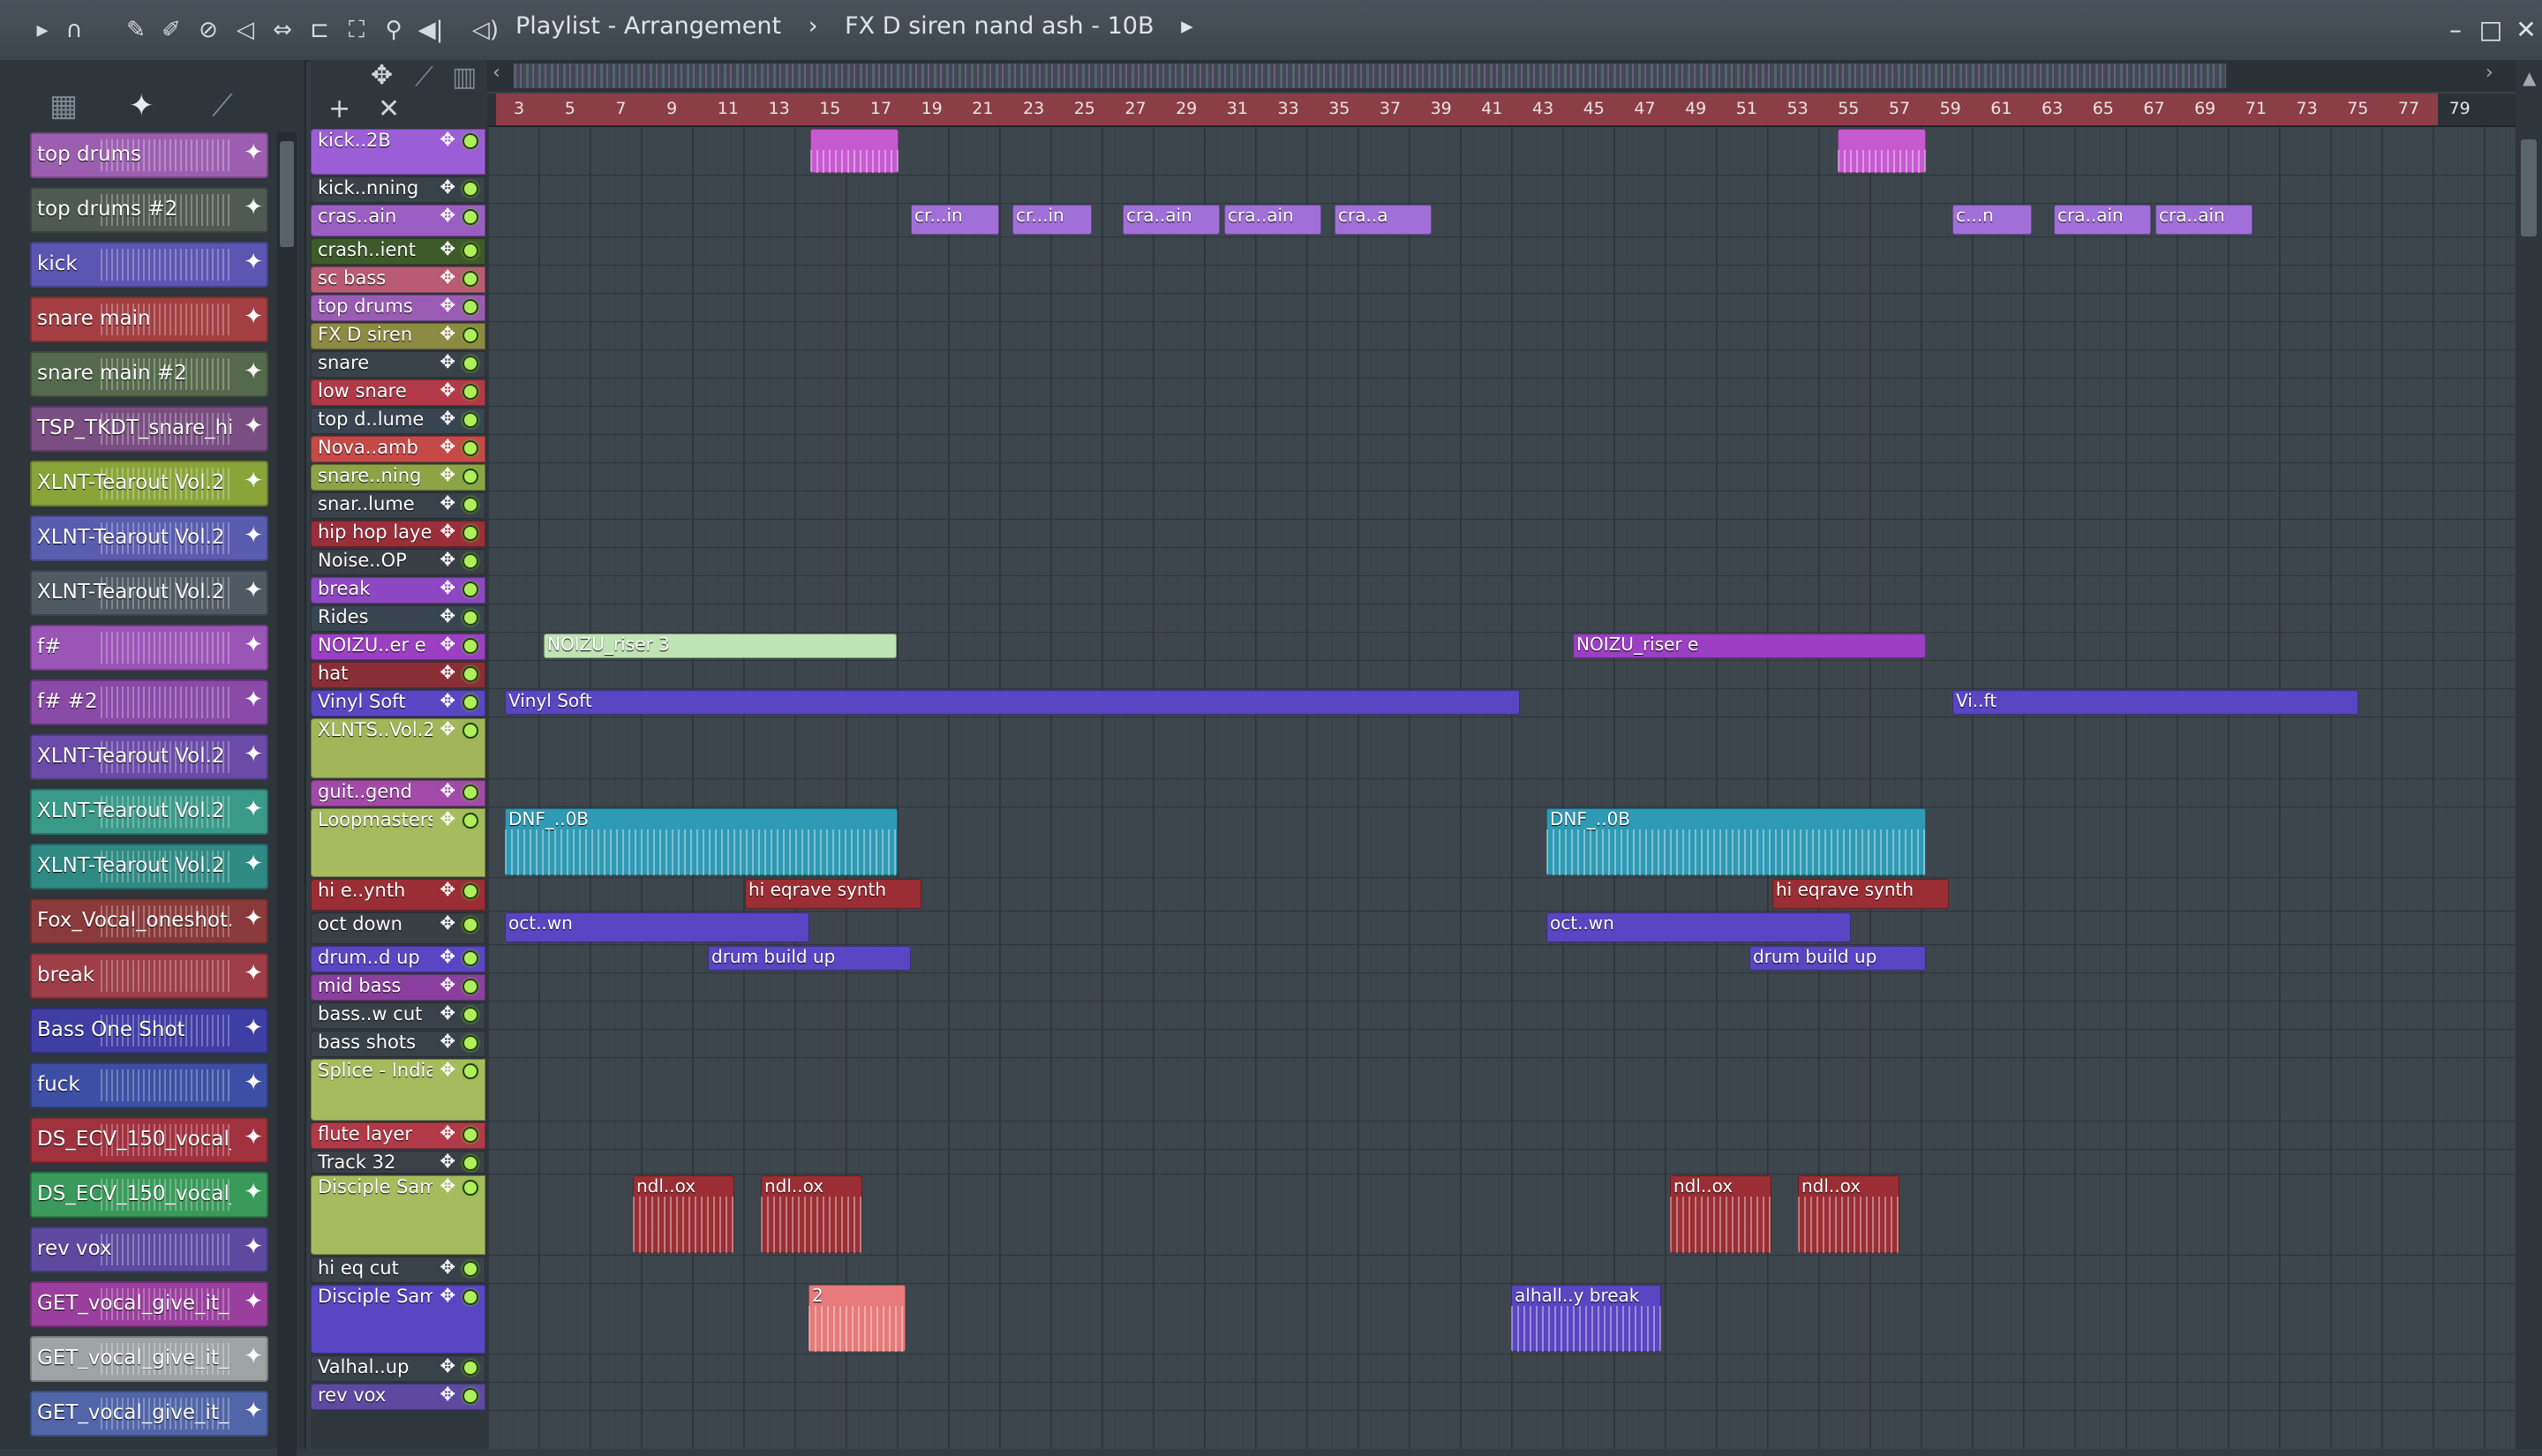 The height and width of the screenshot is (1456, 2542). I want to click on track-header: FX D siren ✥, so click(398, 336).